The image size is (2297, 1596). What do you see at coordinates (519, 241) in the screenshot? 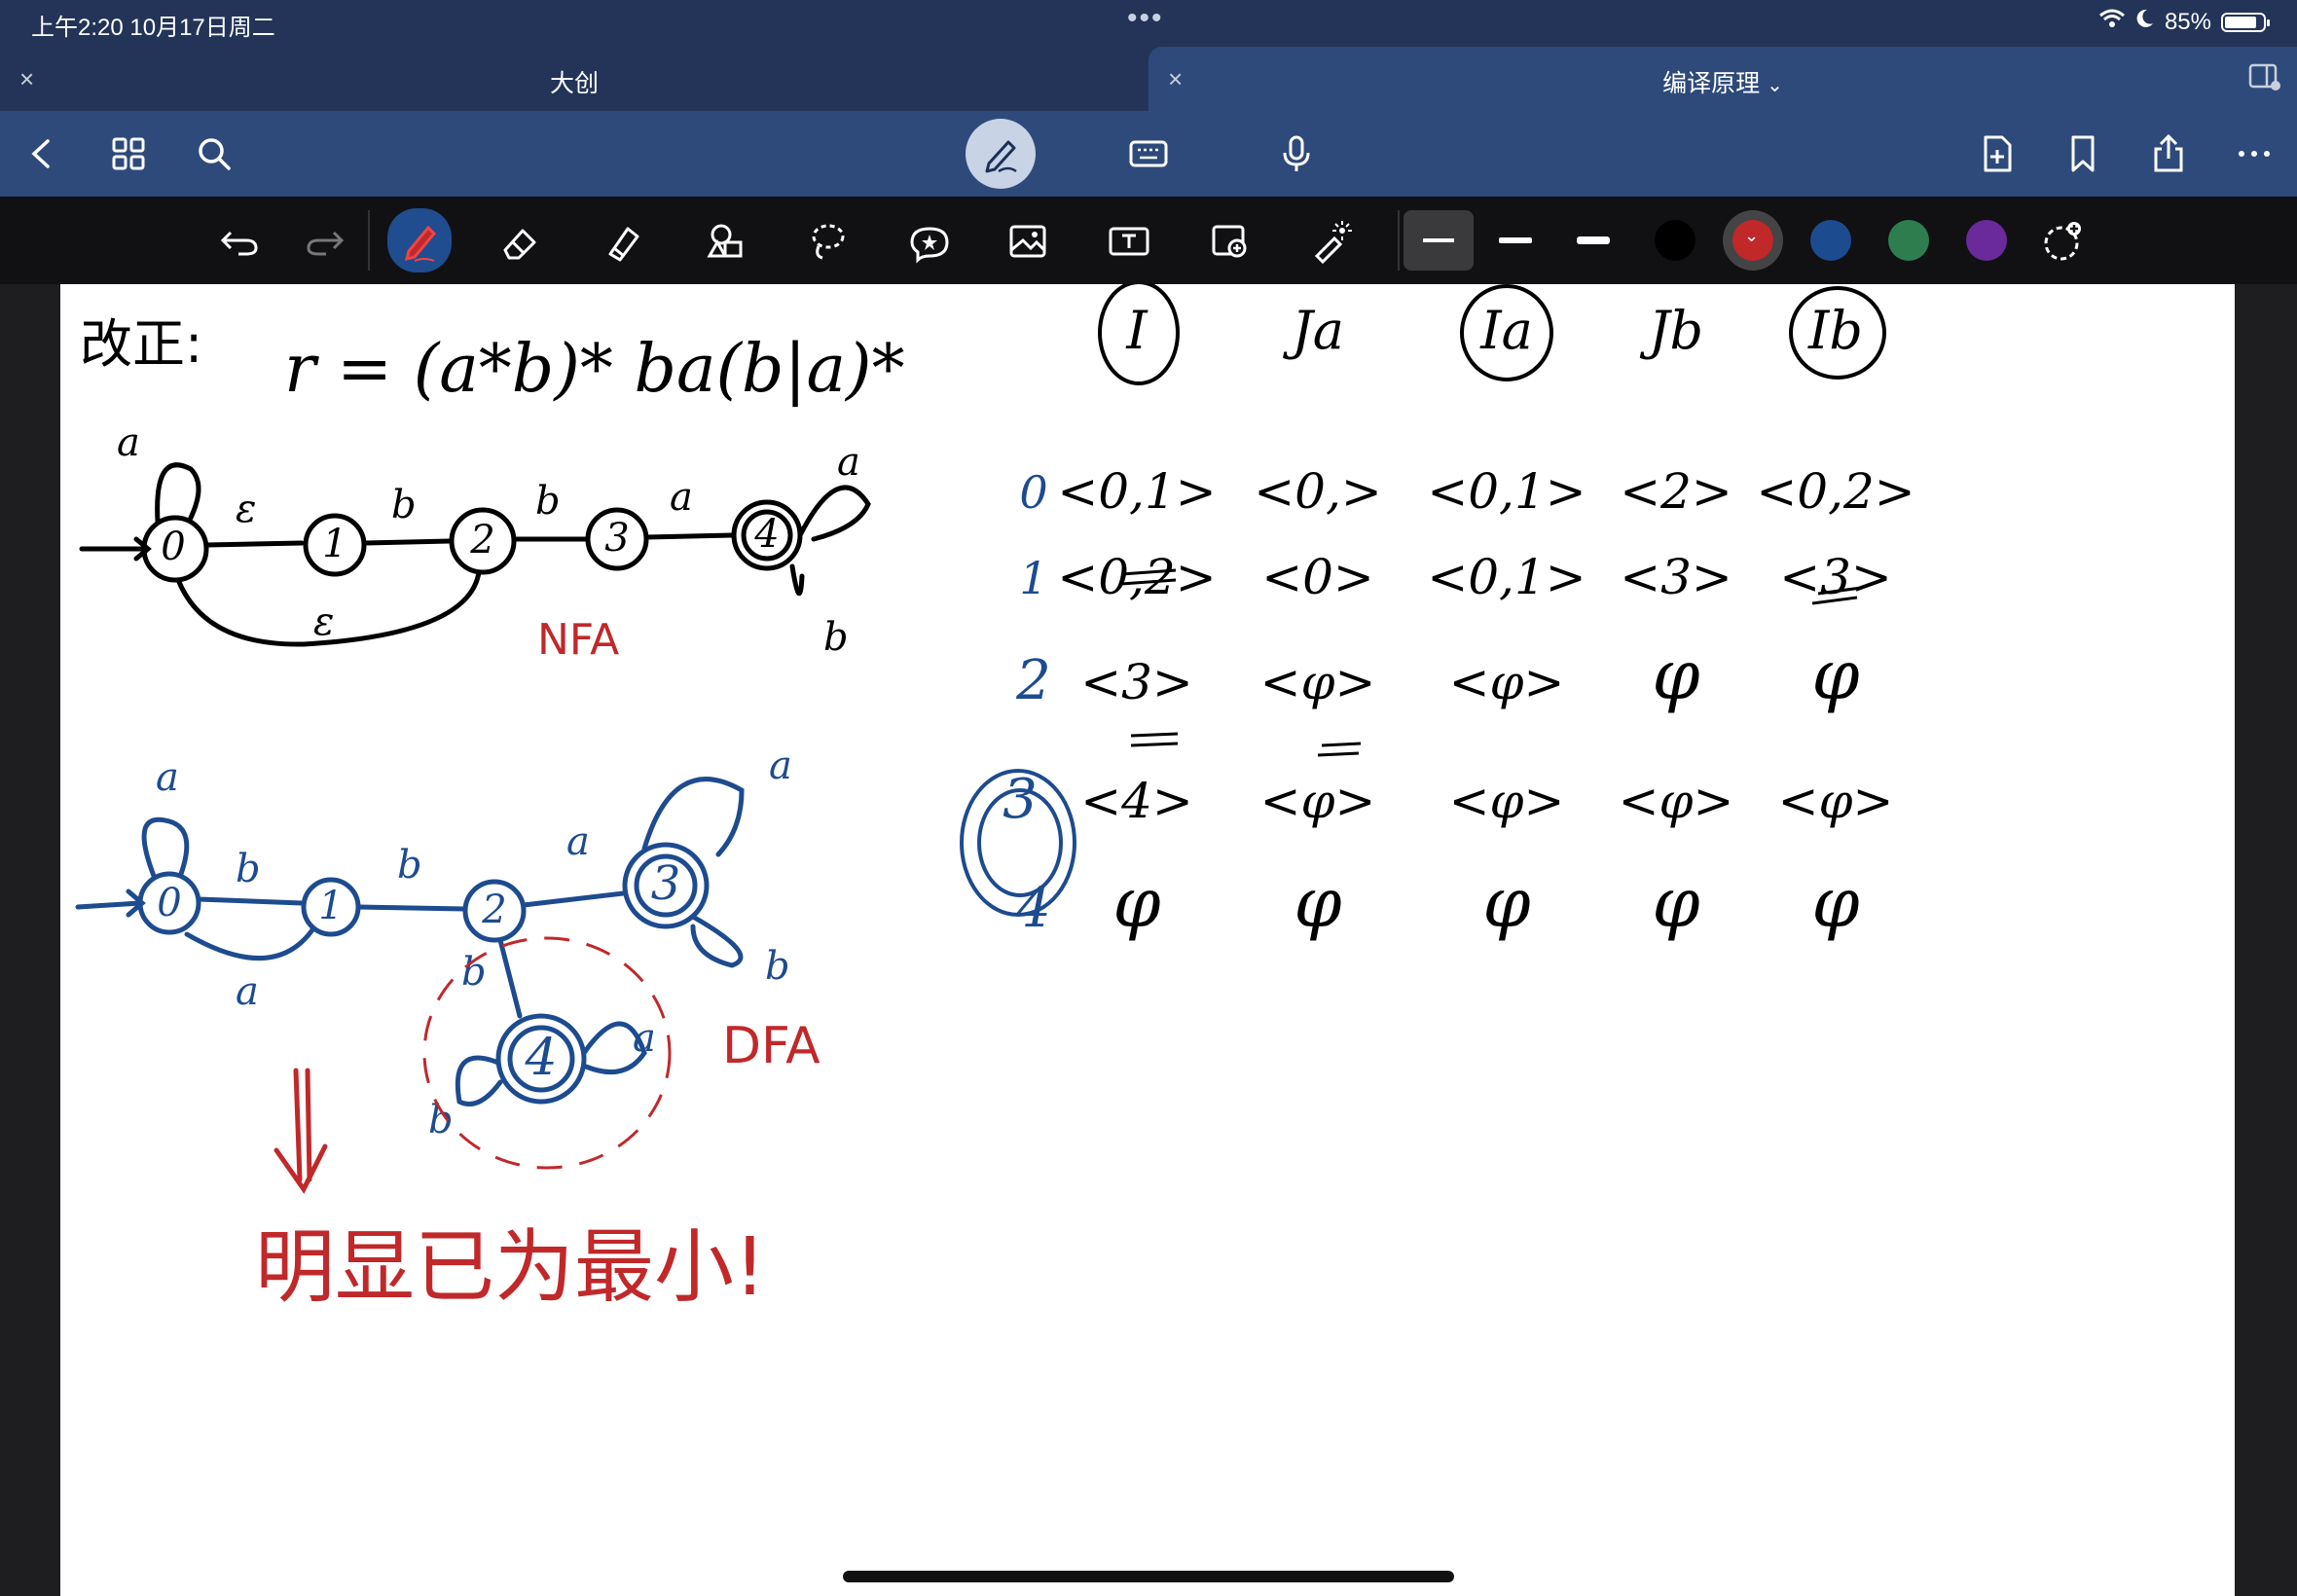
I see `eraser-icon` at bounding box center [519, 241].